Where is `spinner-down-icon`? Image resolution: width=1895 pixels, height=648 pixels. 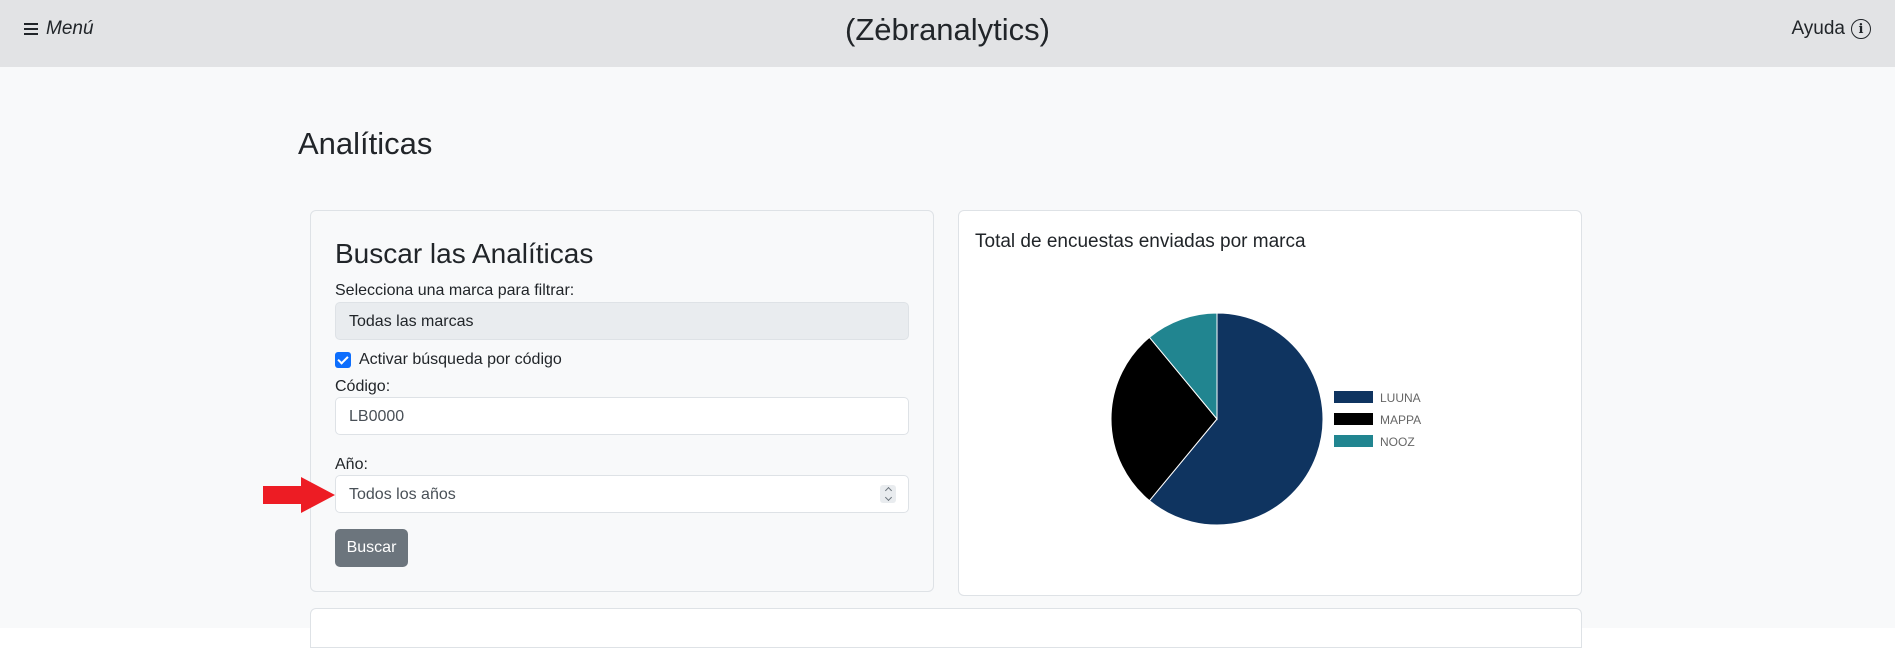
spinner-down-icon is located at coordinates (888, 497).